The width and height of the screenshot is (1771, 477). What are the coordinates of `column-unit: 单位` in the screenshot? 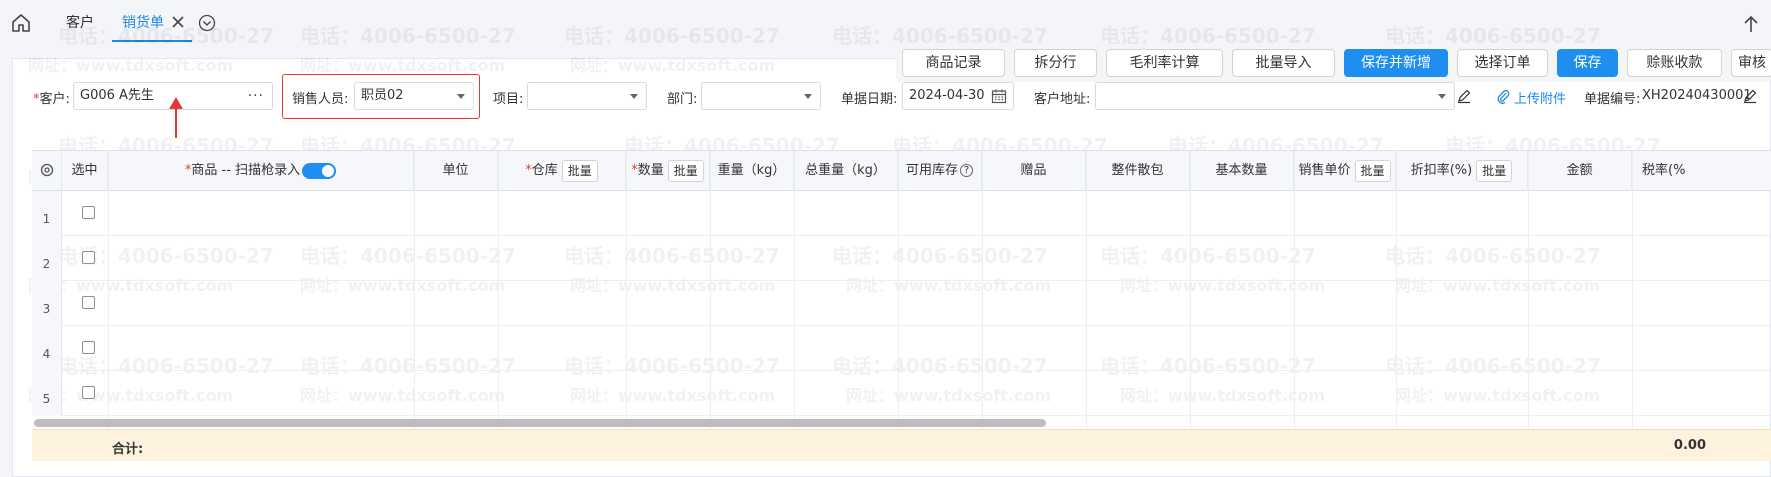 It's located at (456, 171).